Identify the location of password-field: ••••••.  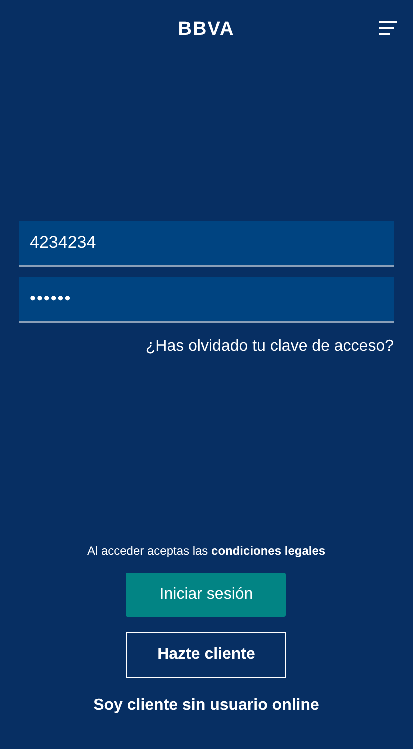
(206, 300).